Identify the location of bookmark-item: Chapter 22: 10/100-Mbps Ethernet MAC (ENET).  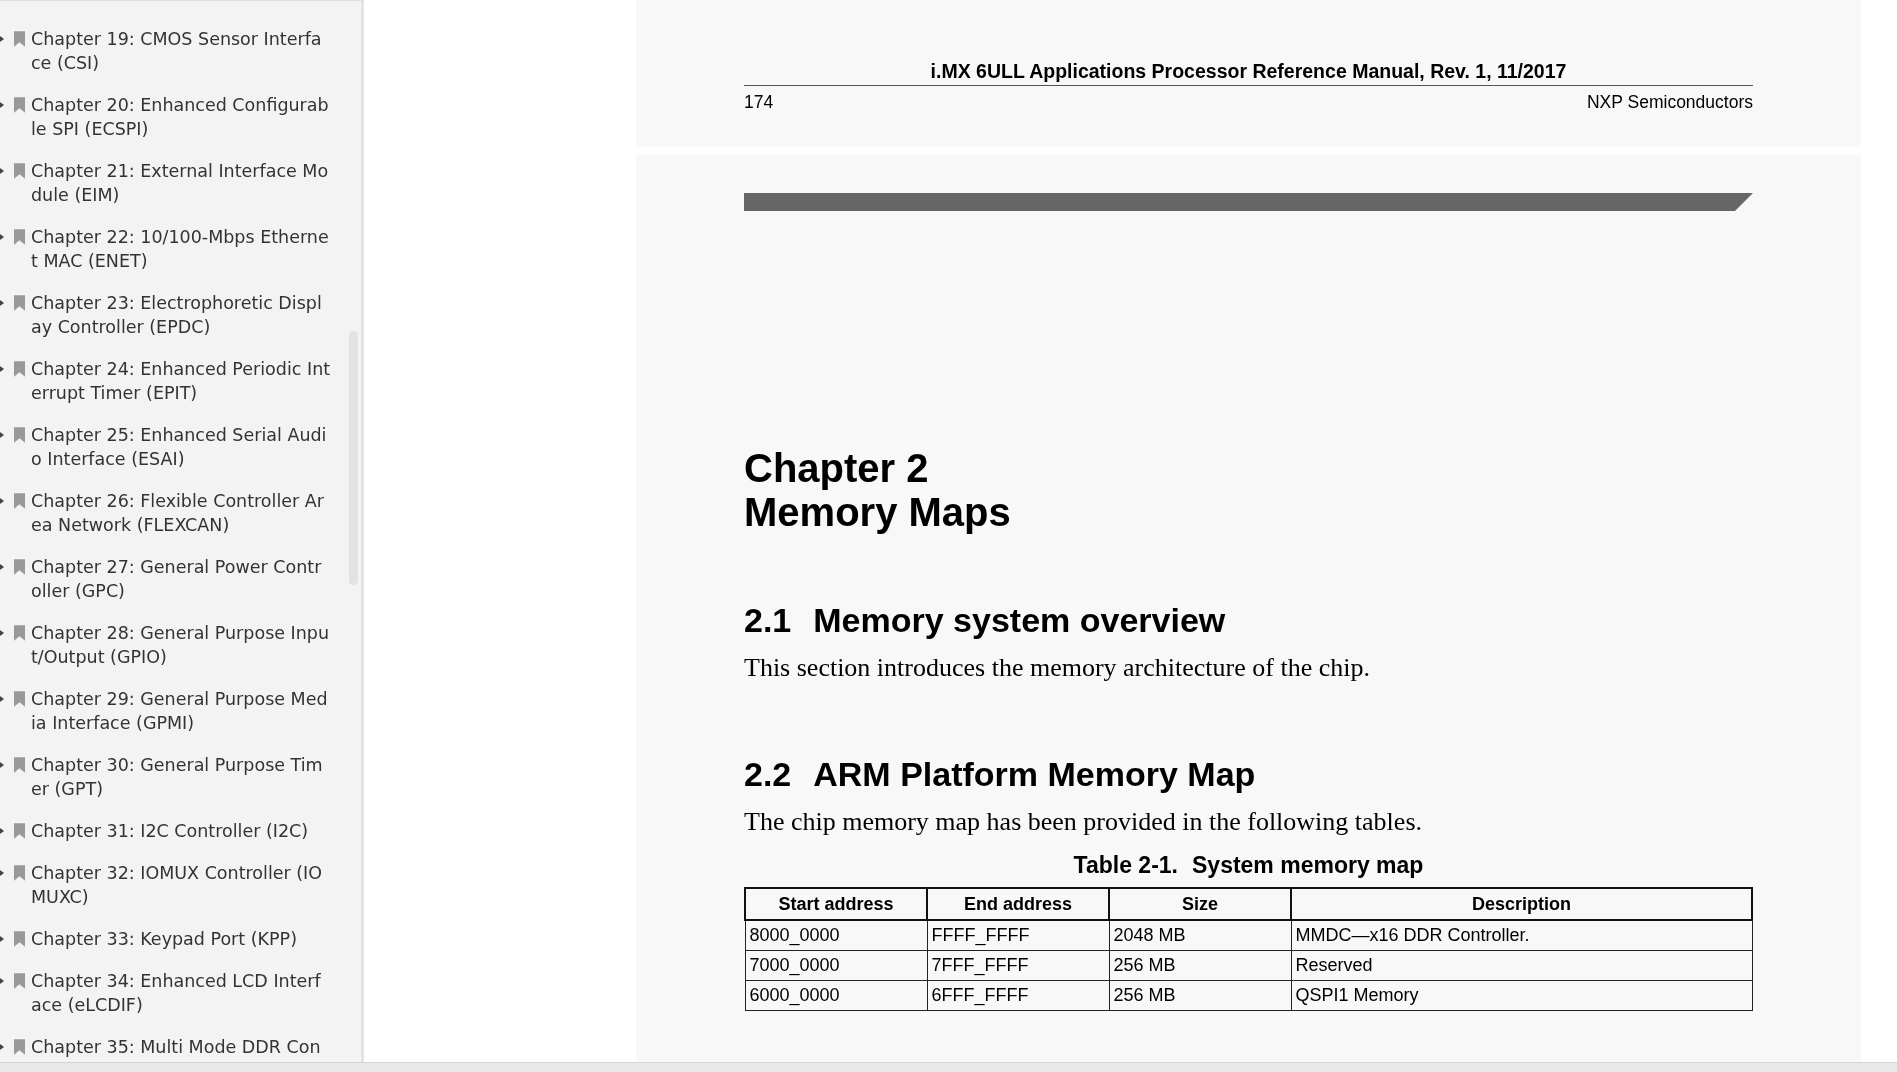
(180, 258).